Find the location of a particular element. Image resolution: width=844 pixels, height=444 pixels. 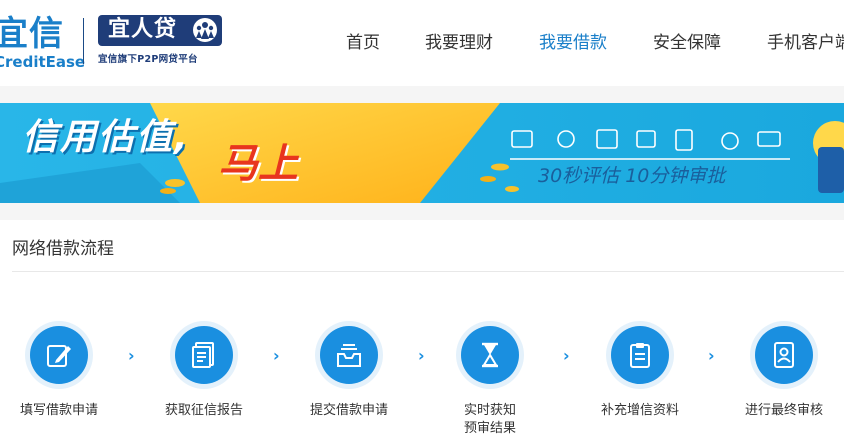

process-step-5: 补充增信资料 is located at coordinates (640, 385).